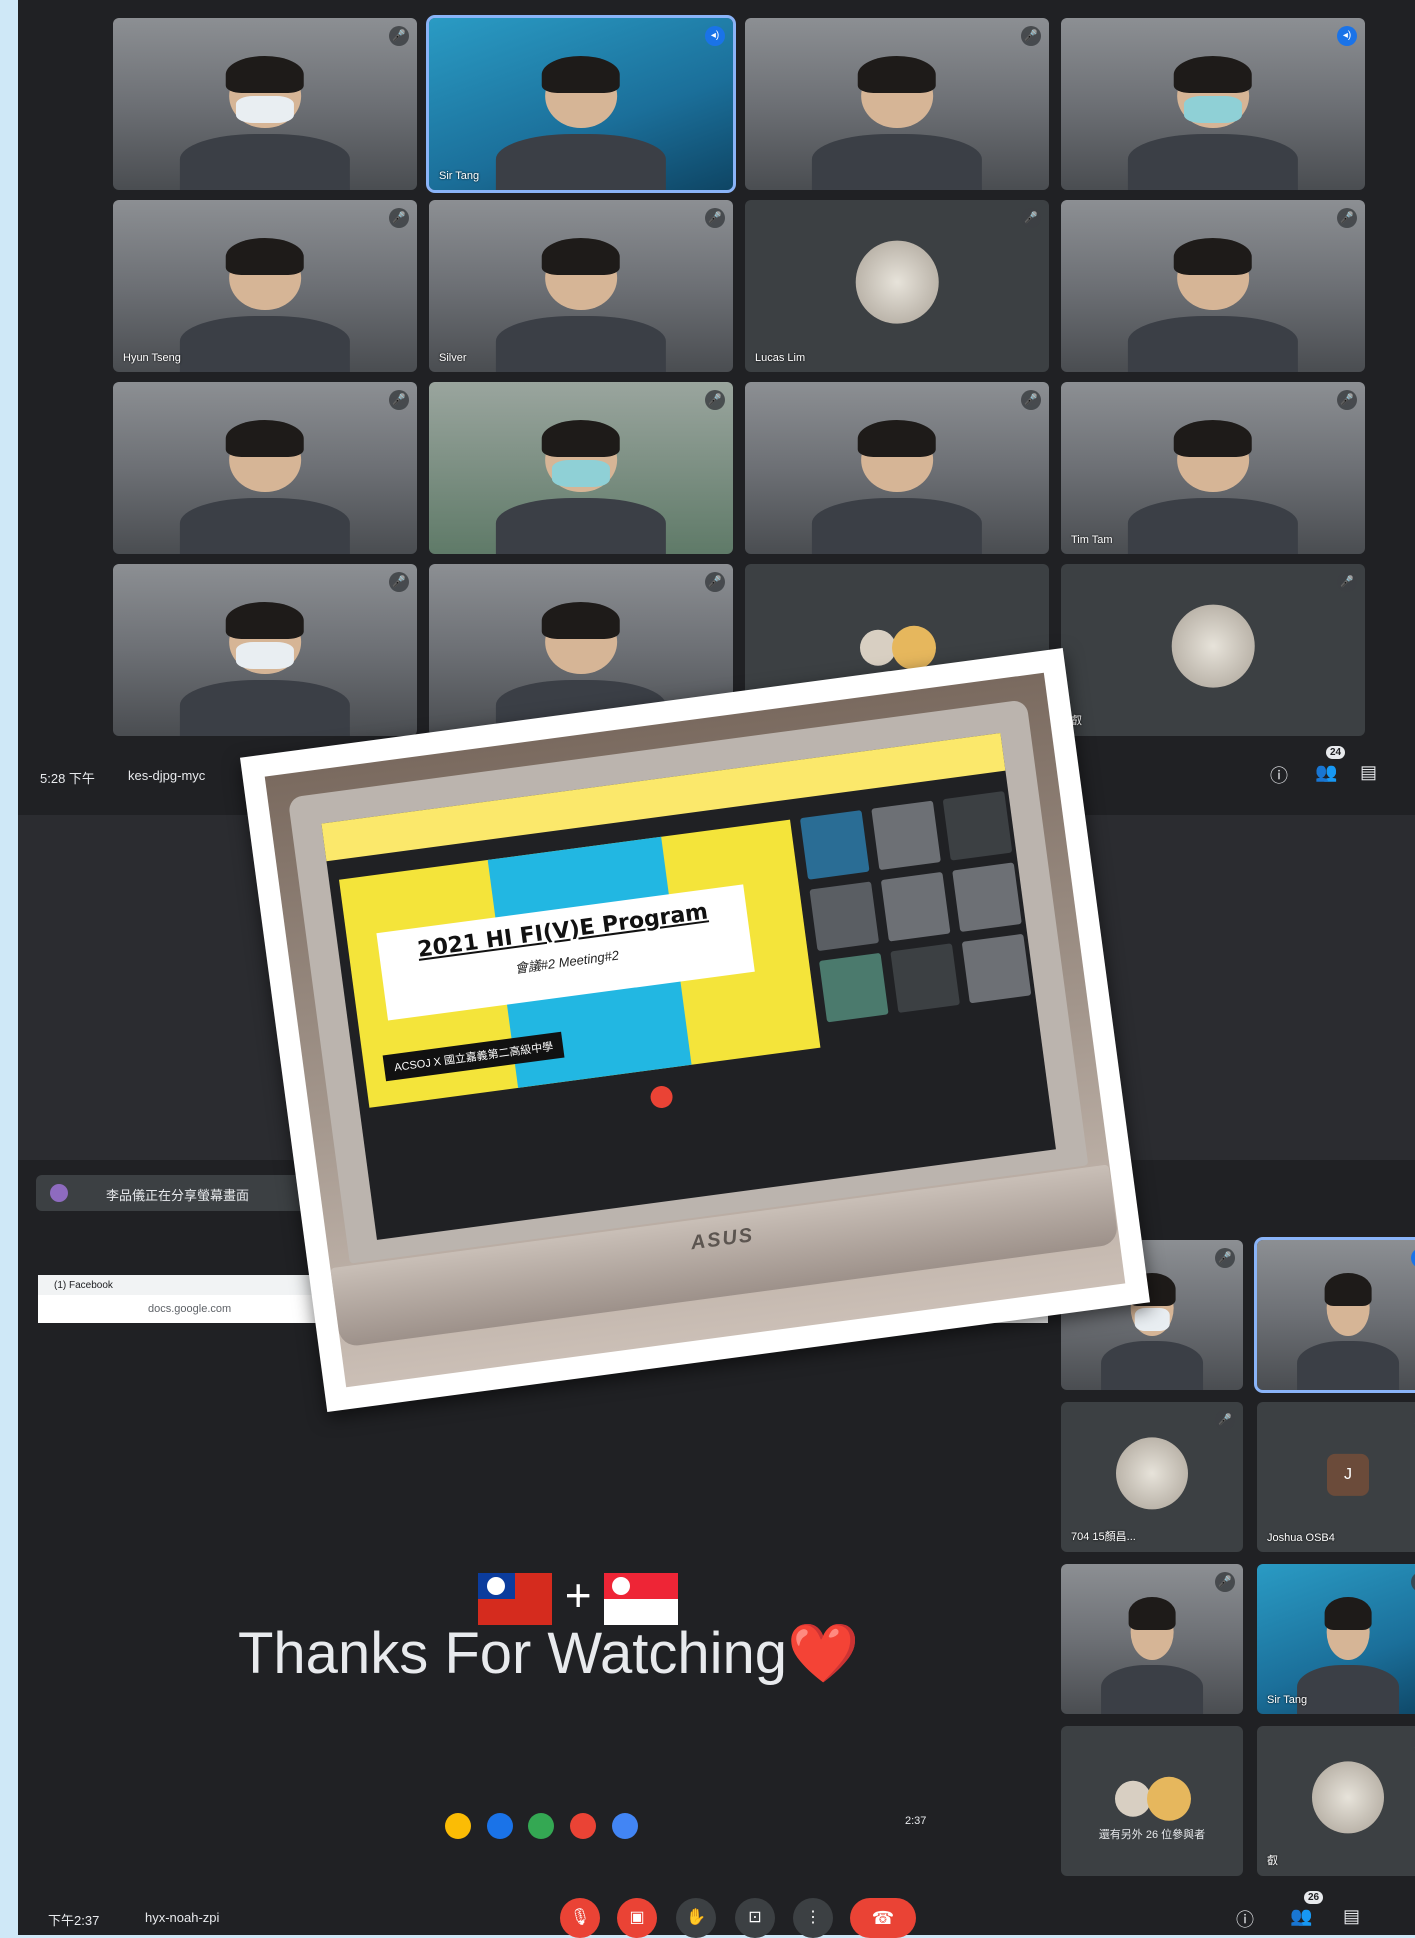 The height and width of the screenshot is (1938, 1415). Describe the element at coordinates (921, 918) in the screenshot. I see `laptop-mini-grid` at that location.